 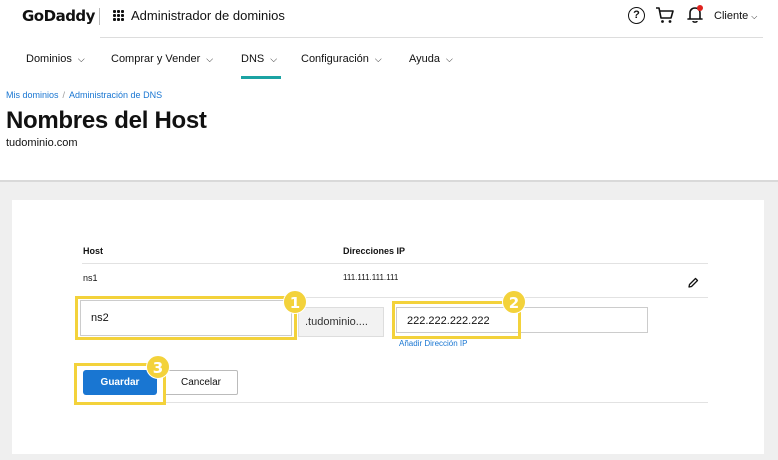 I want to click on breadcrumb: Mis dominios / Administración de DNS, so click(x=84, y=95).